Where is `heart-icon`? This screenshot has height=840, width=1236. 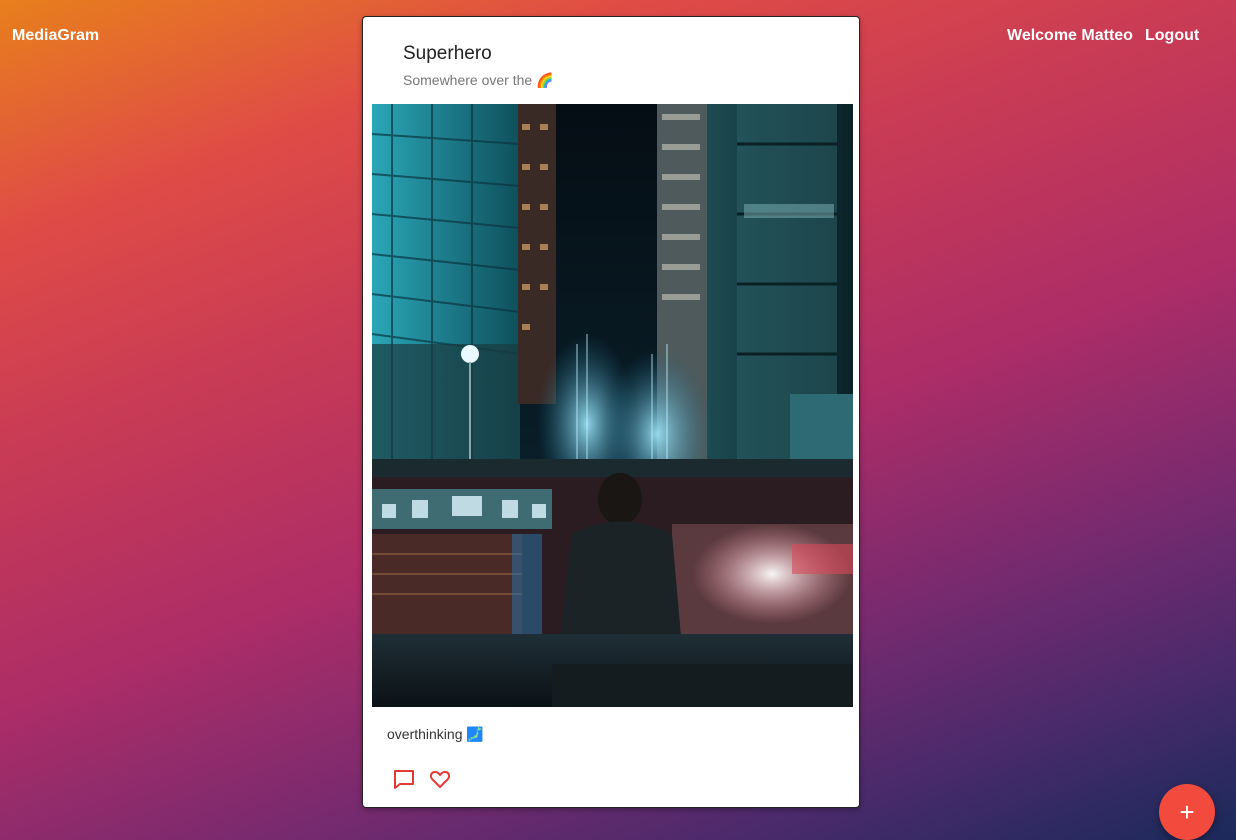 heart-icon is located at coordinates (440, 779).